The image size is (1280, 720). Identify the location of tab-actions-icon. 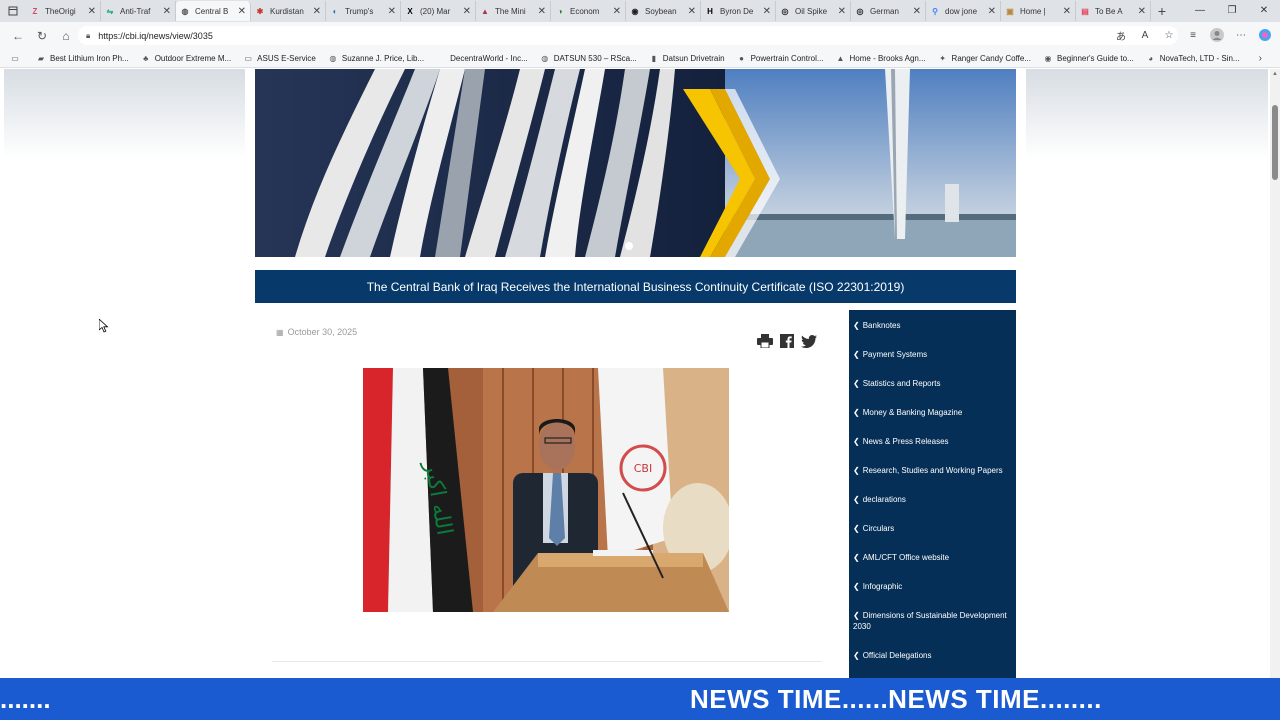
(13, 11).